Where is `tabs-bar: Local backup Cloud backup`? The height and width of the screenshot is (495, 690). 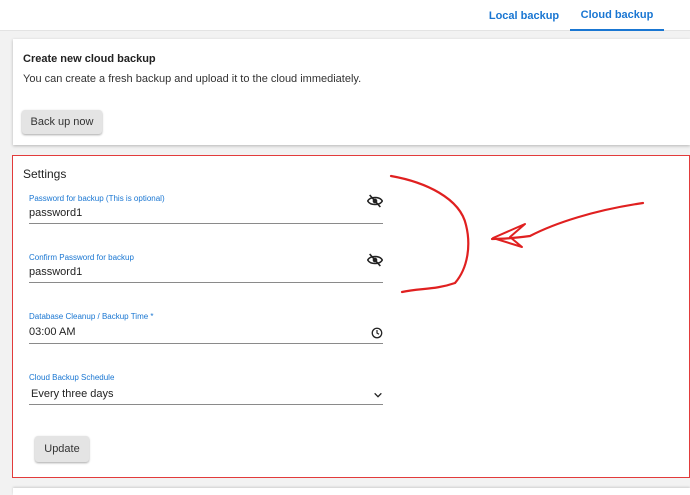
tabs-bar: Local backup Cloud backup is located at coordinates (345, 15).